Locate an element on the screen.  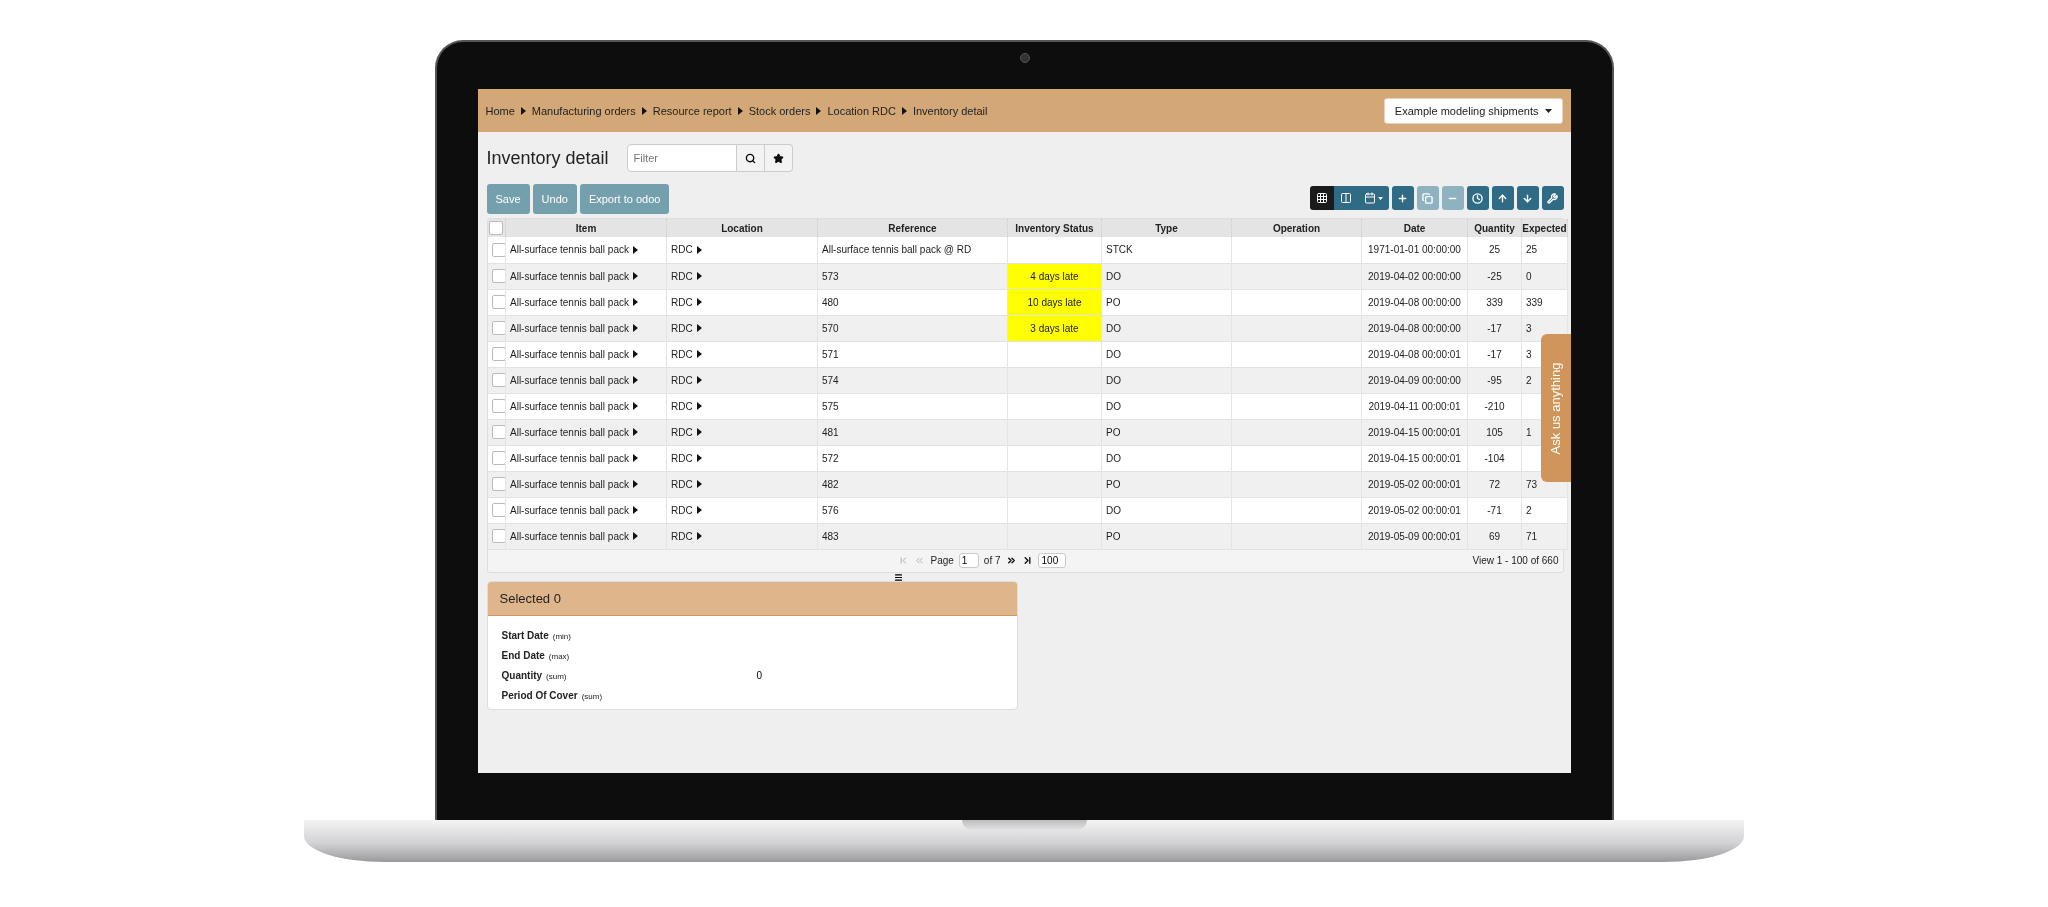
plus-icon is located at coordinates (1402, 198).